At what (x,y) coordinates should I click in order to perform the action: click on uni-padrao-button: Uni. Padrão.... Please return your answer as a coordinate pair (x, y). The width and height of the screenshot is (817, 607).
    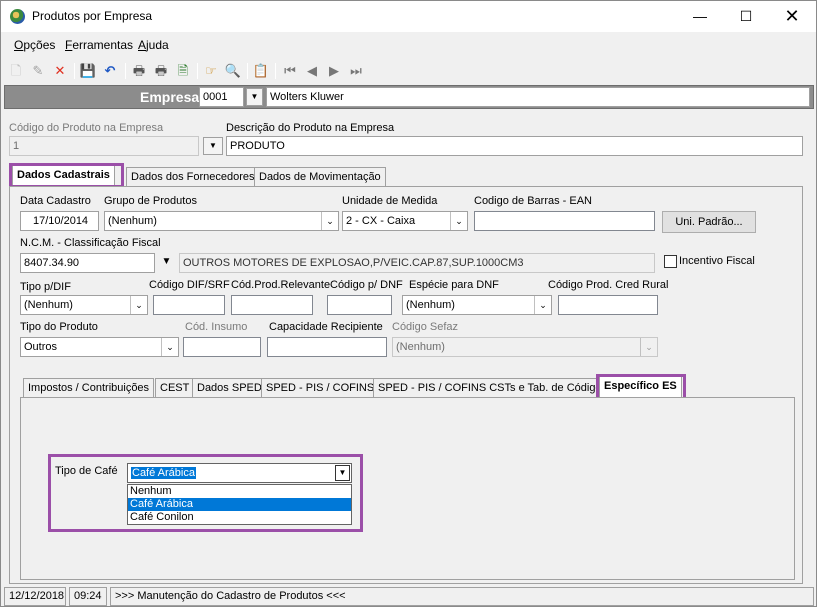
    Looking at the image, I should click on (709, 222).